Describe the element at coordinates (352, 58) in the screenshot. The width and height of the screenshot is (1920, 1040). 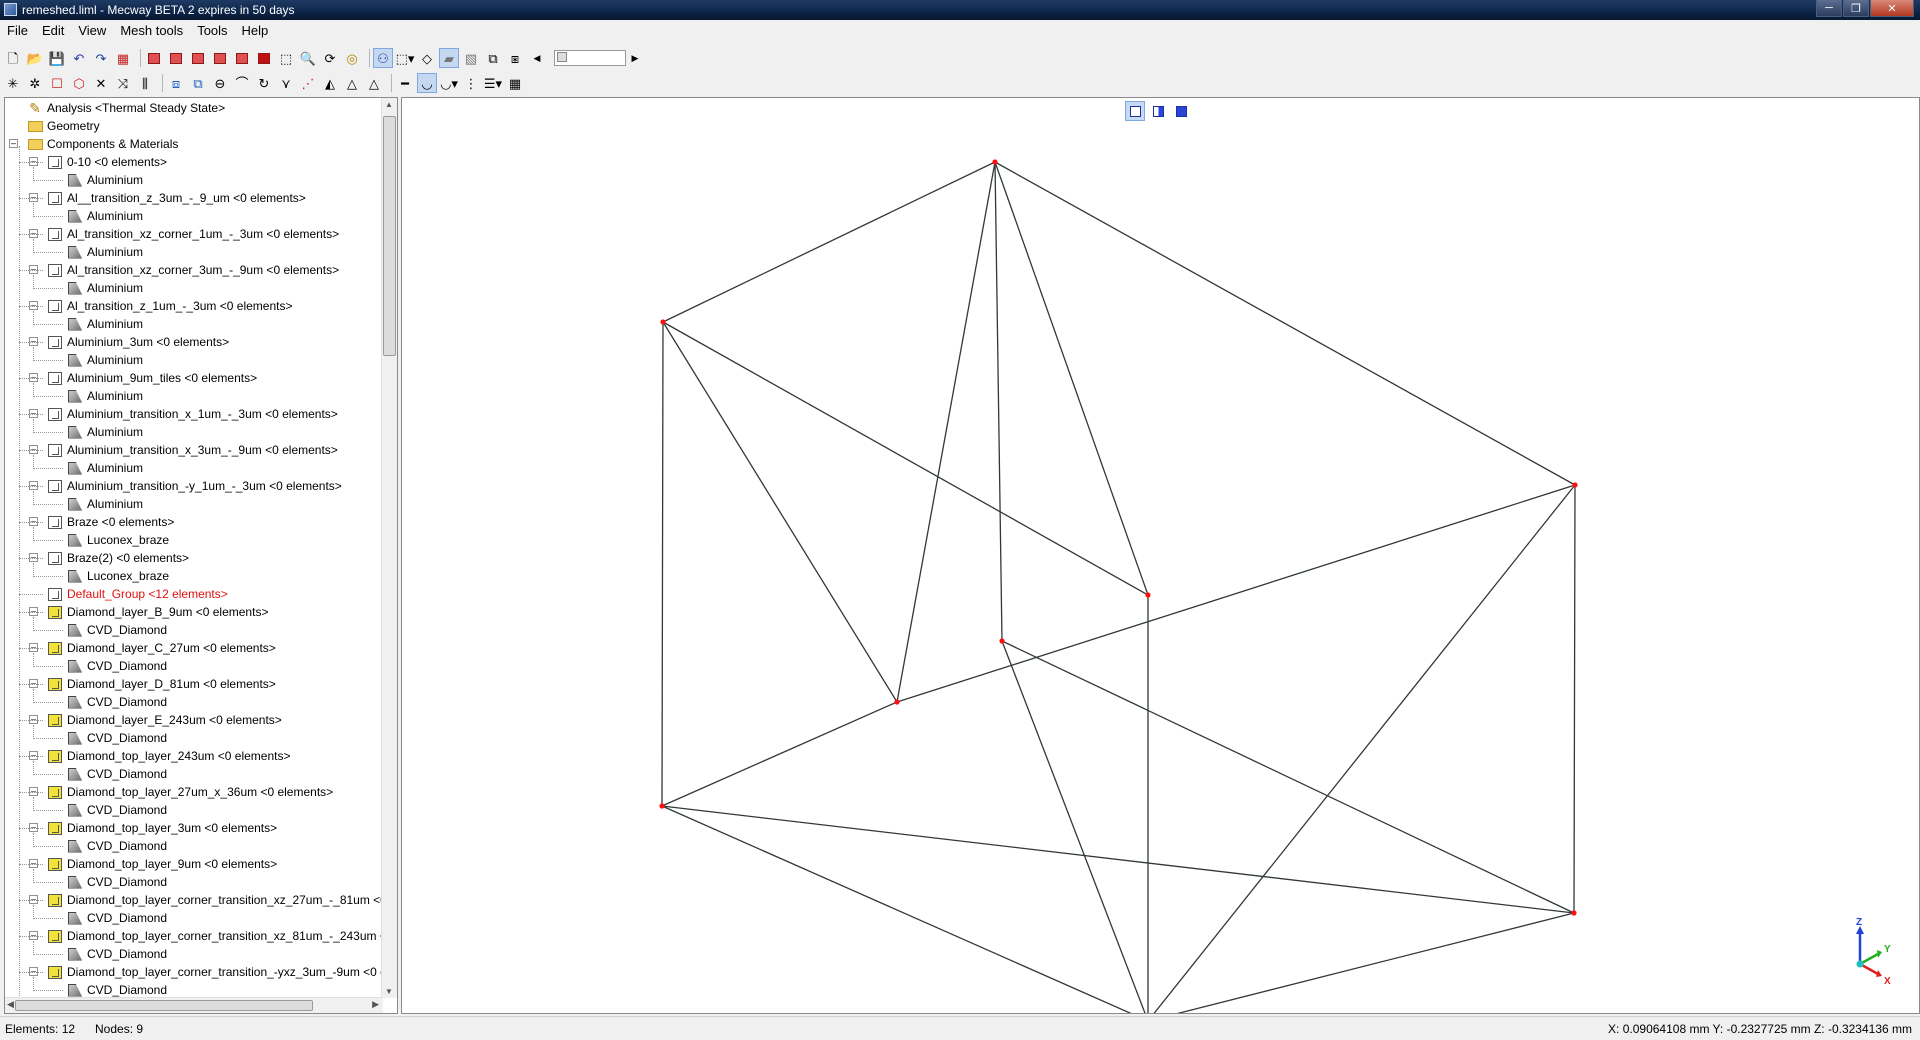
I see `fit-icon: ◎` at that location.